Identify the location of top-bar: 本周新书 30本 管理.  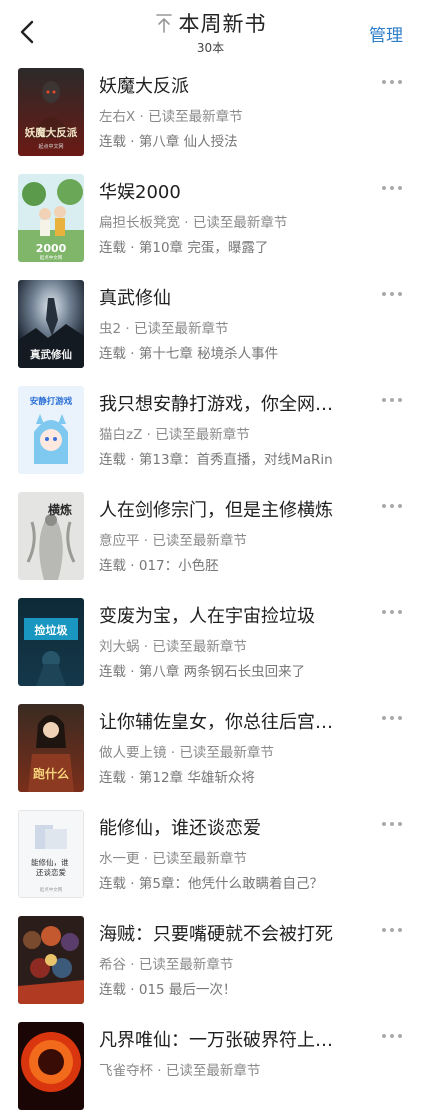
(210, 30).